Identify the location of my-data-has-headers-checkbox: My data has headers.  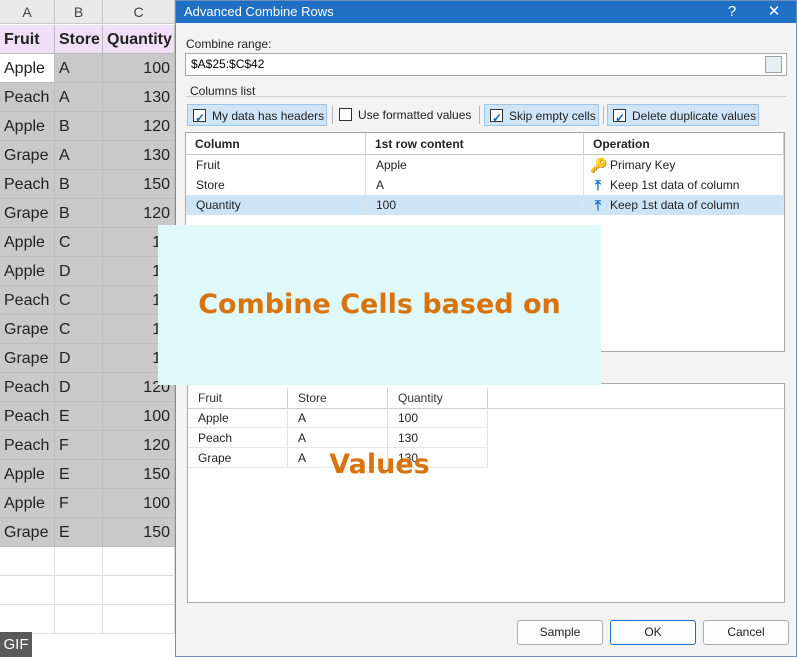
(257, 116).